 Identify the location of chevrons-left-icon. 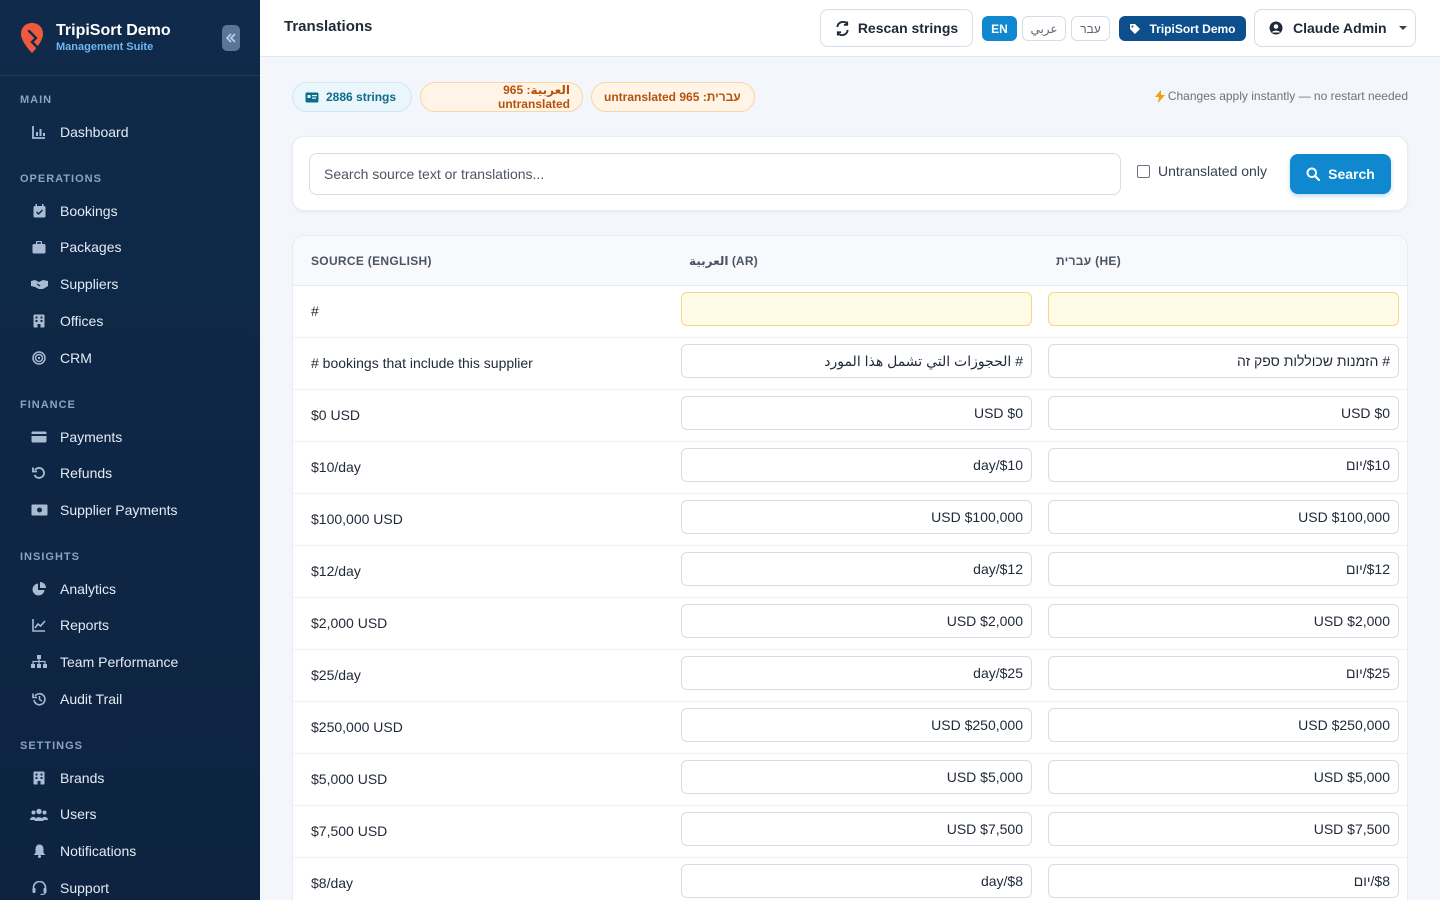
(230, 38).